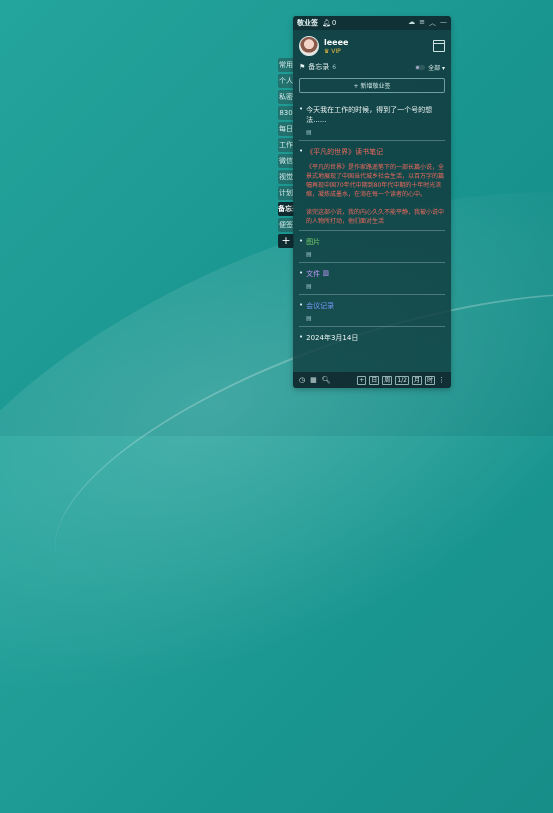 The height and width of the screenshot is (813, 553). I want to click on bottom-toolbar: ◷ ▦ 🔍︎ + 日 周 1/2 月 时 ⋮, so click(372, 380).